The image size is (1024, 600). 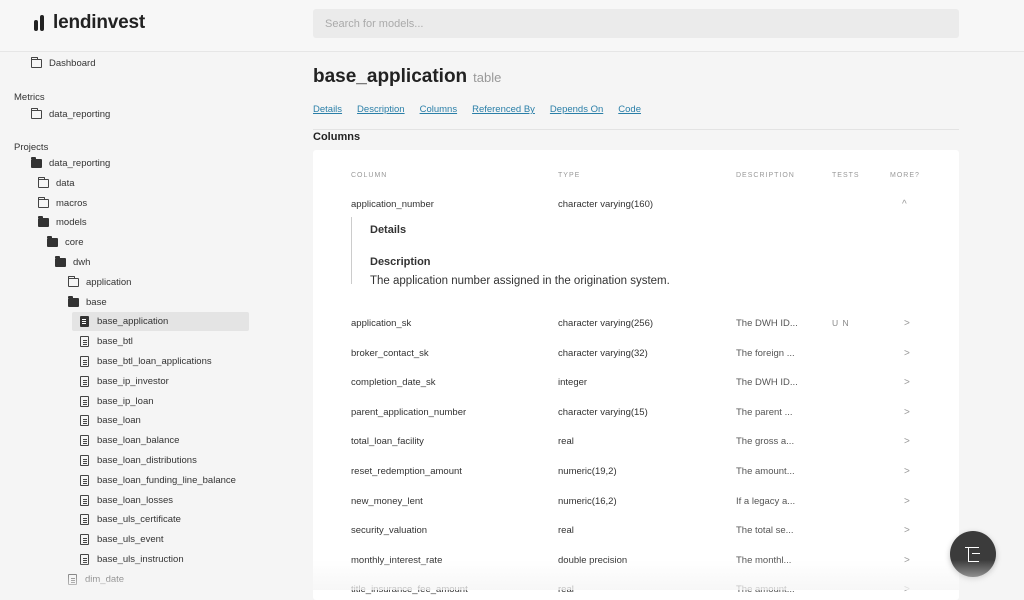 What do you see at coordinates (133, 381) in the screenshot?
I see `sidebar-item-label: base_ip_investor` at bounding box center [133, 381].